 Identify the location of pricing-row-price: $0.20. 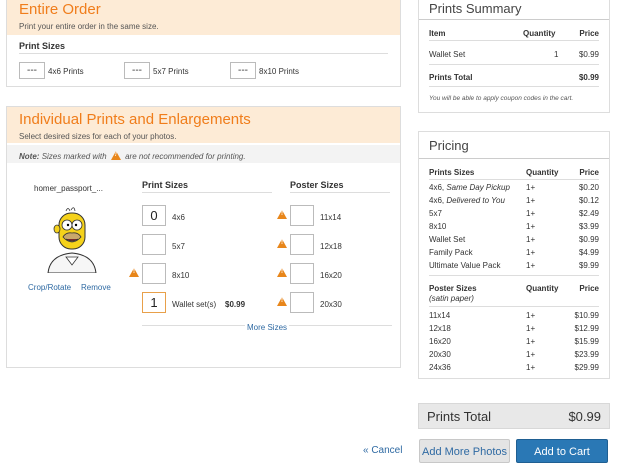
(588, 187).